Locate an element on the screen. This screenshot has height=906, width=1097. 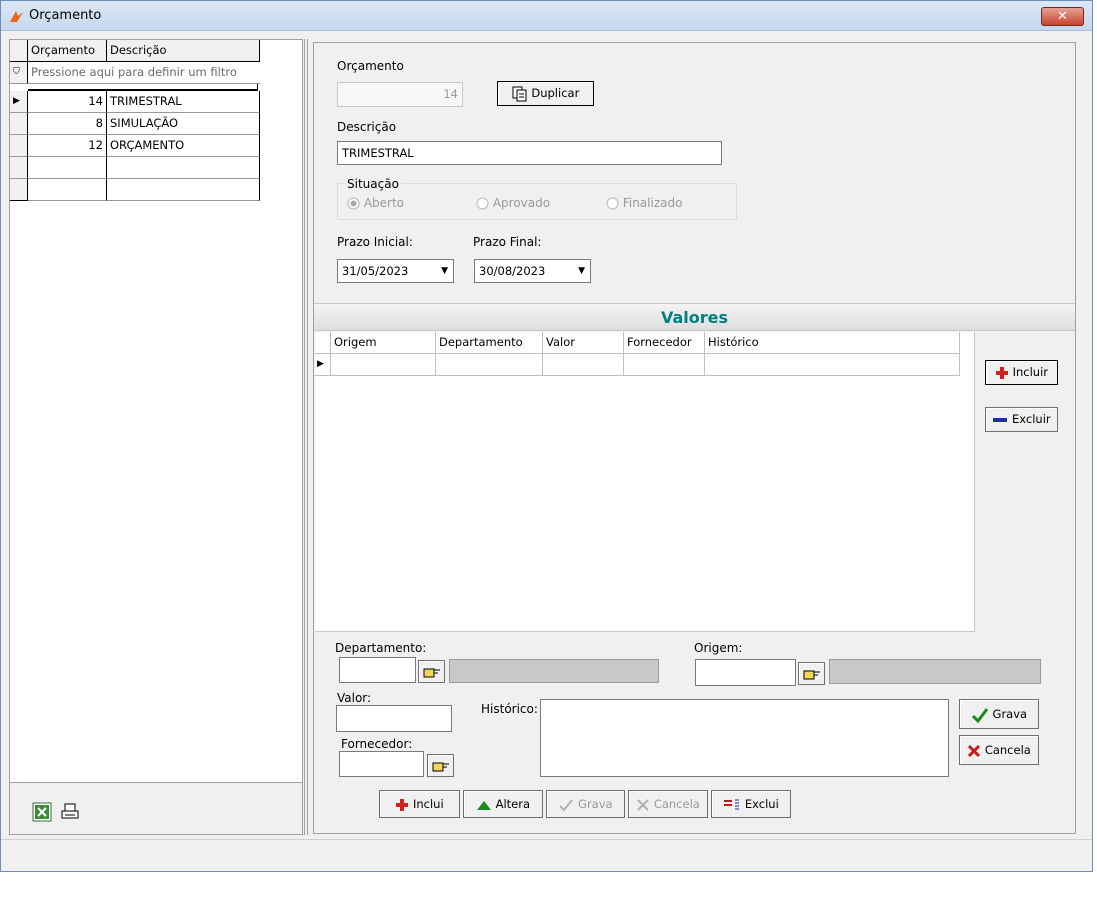
table-row: ▶ 14 TRIMESTRAL is located at coordinates (135, 102).